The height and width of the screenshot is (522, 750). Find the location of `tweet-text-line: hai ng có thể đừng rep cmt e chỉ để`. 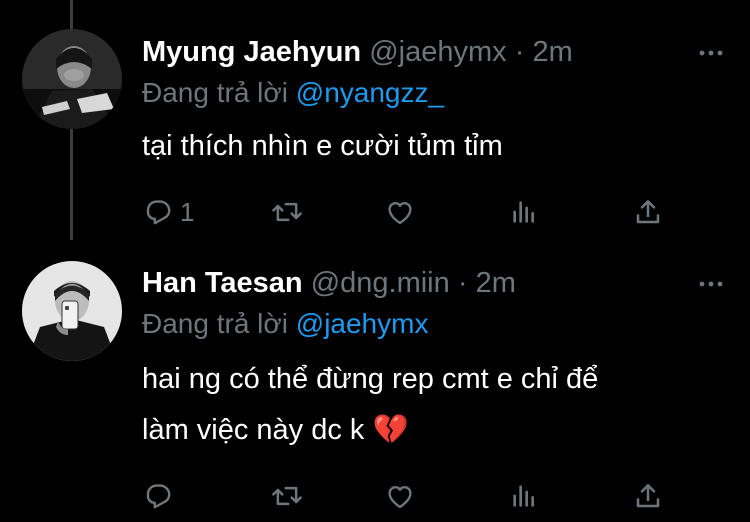

tweet-text-line: hai ng có thể đừng rep cmt e chỉ để is located at coordinates (370, 379).